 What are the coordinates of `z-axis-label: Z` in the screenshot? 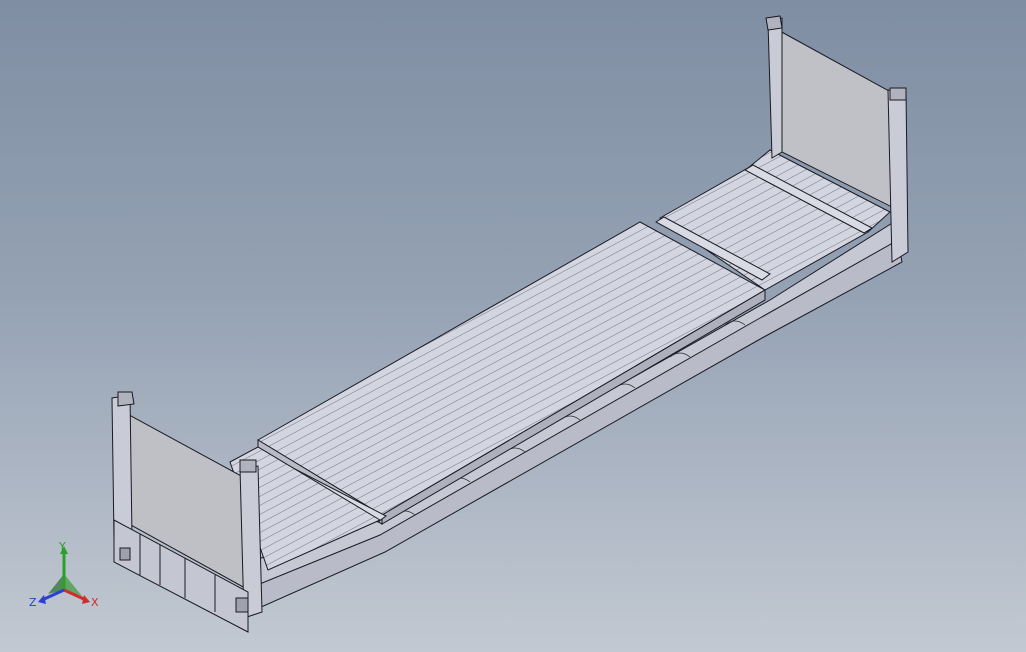 It's located at (33, 602).